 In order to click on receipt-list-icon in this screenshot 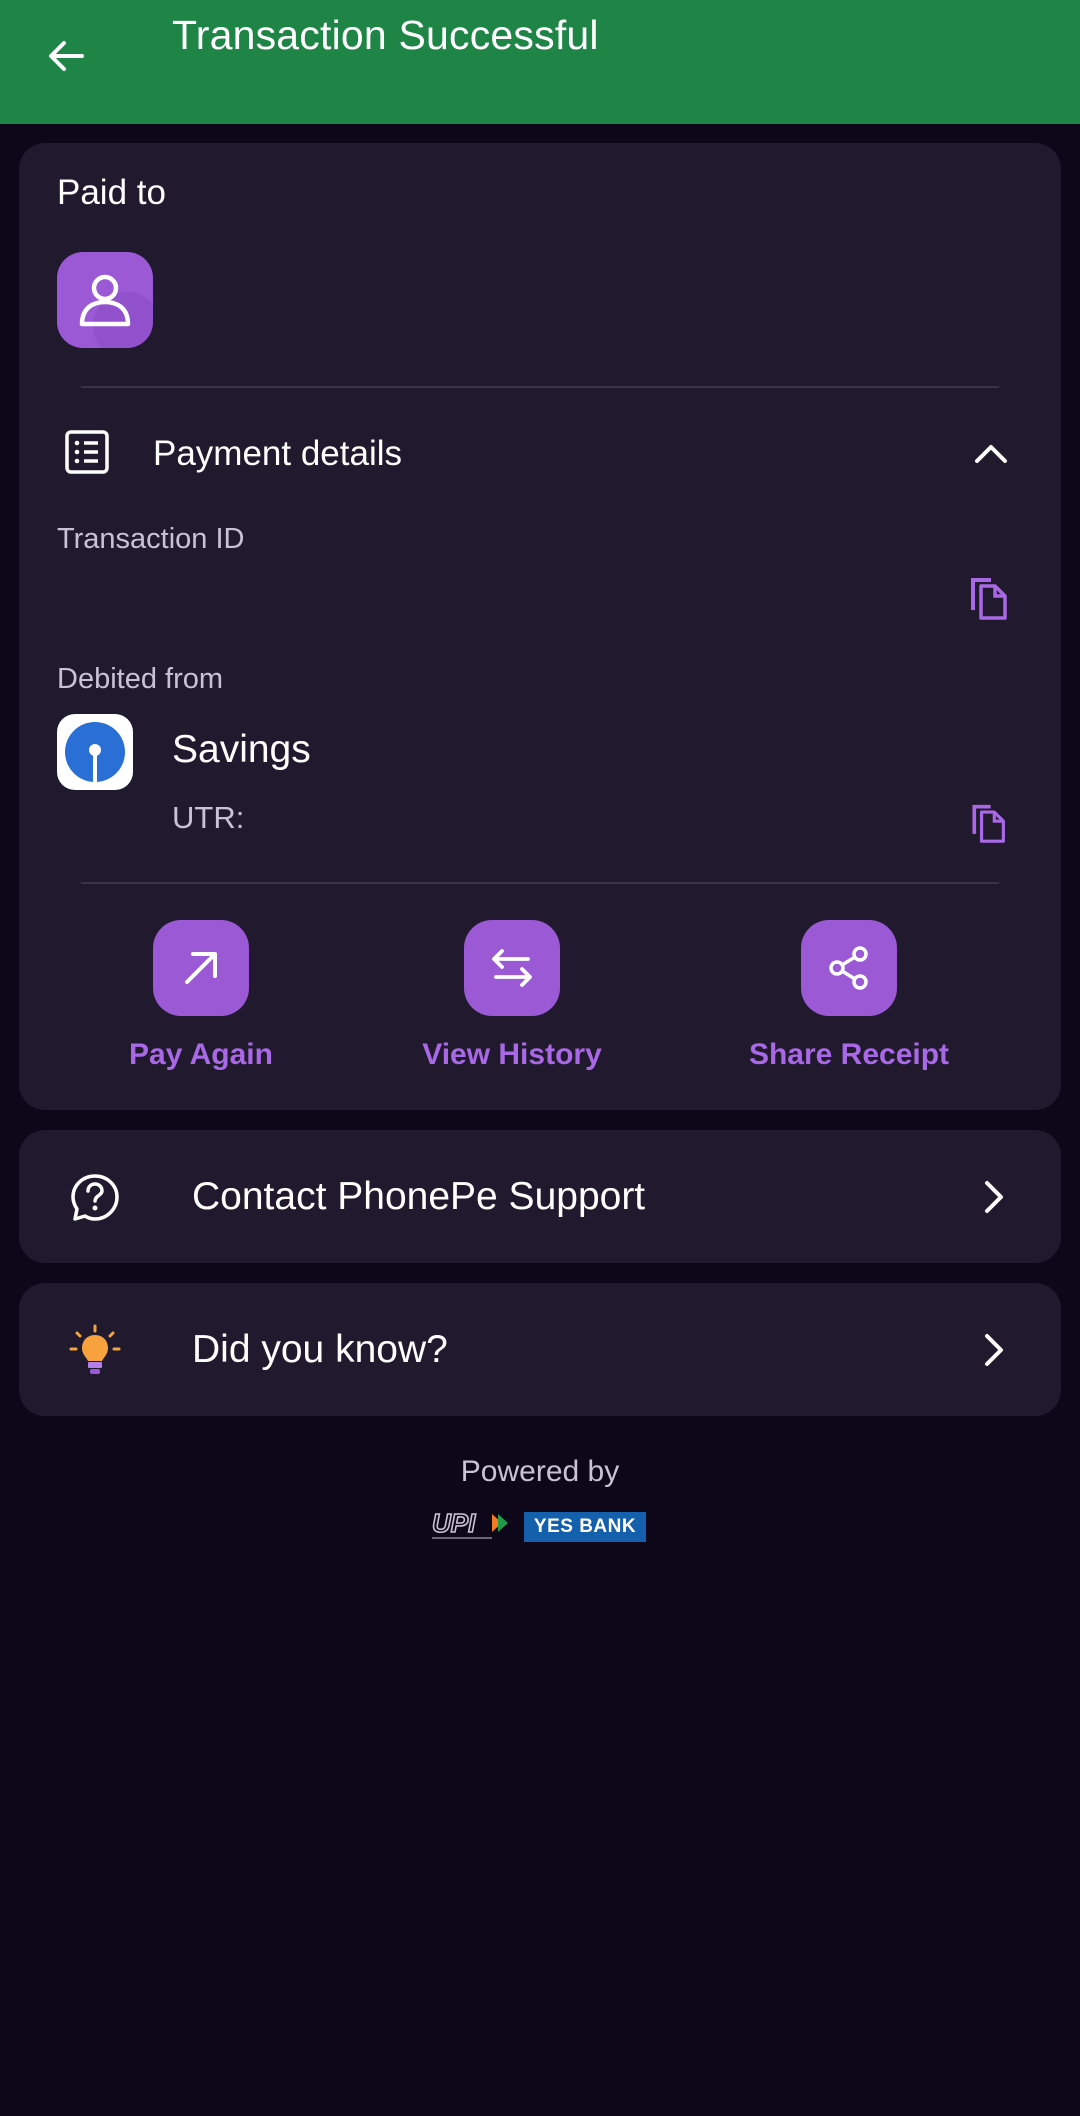, I will do `click(87, 452)`.